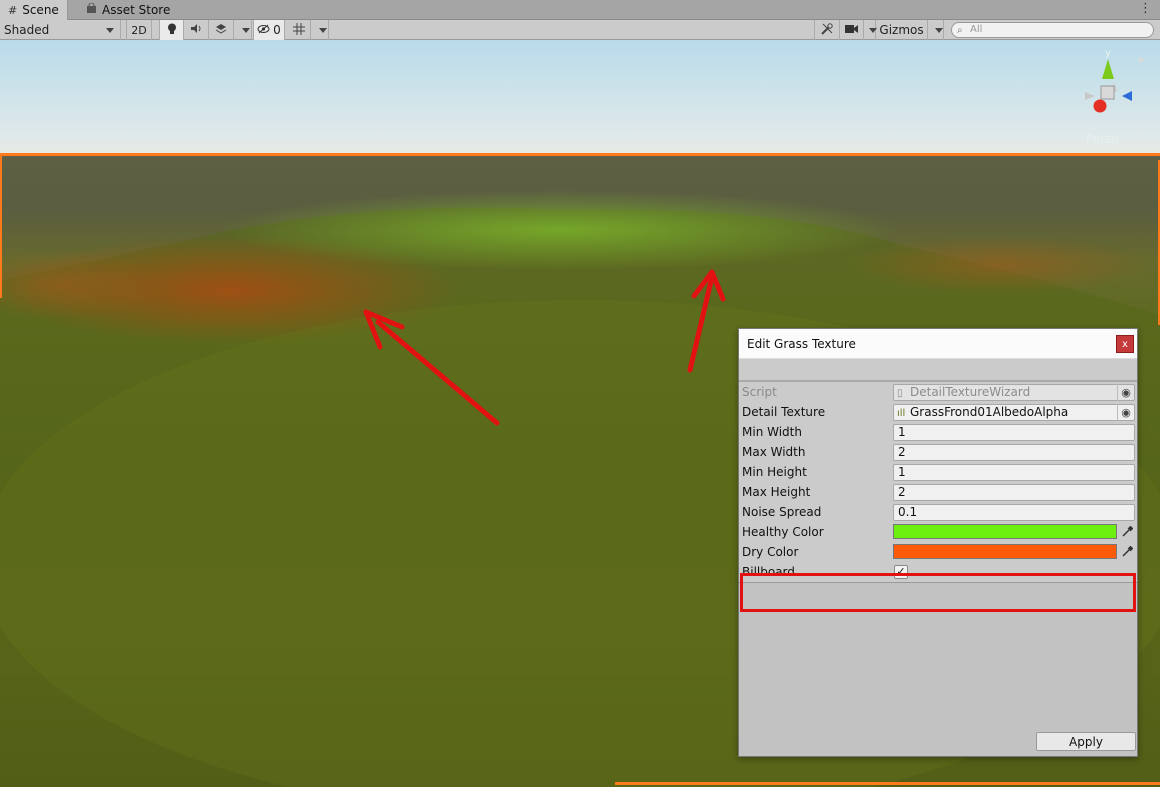  Describe the element at coordinates (784, 412) in the screenshot. I see `detail-texture-label: Detail Texture` at that location.